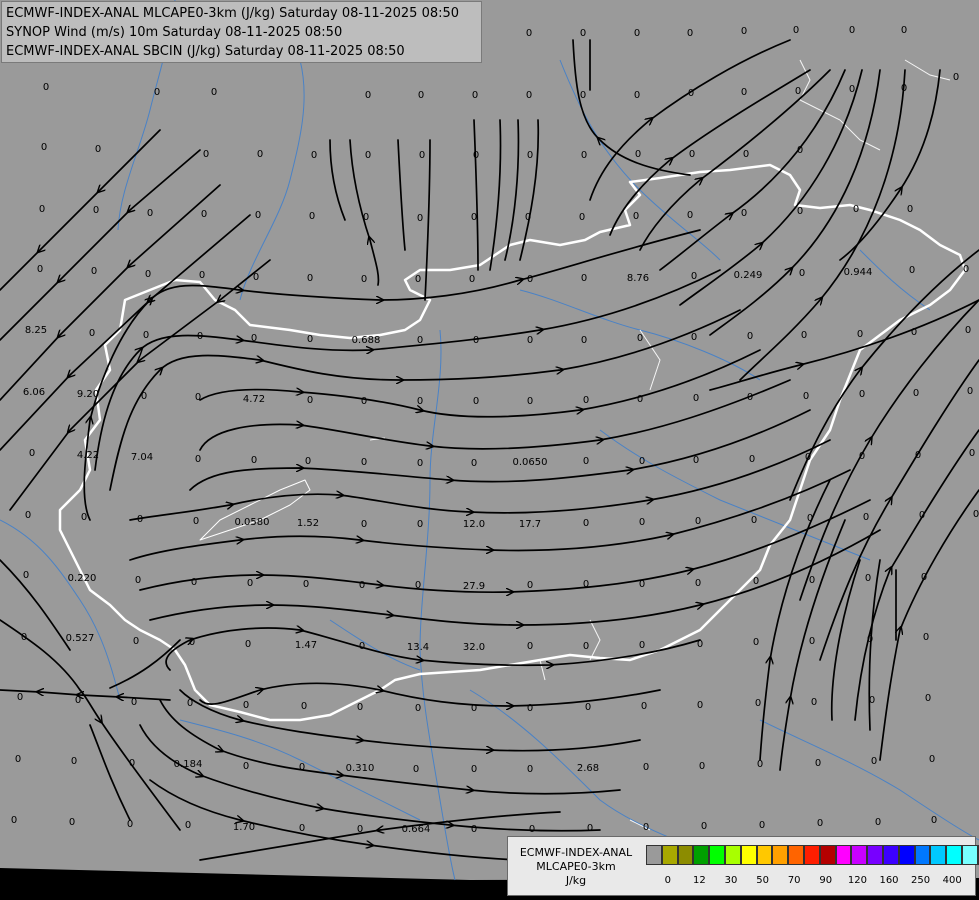 The image size is (979, 900). Describe the element at coordinates (360, 768) in the screenshot. I see `cape-value: 0.310` at that location.